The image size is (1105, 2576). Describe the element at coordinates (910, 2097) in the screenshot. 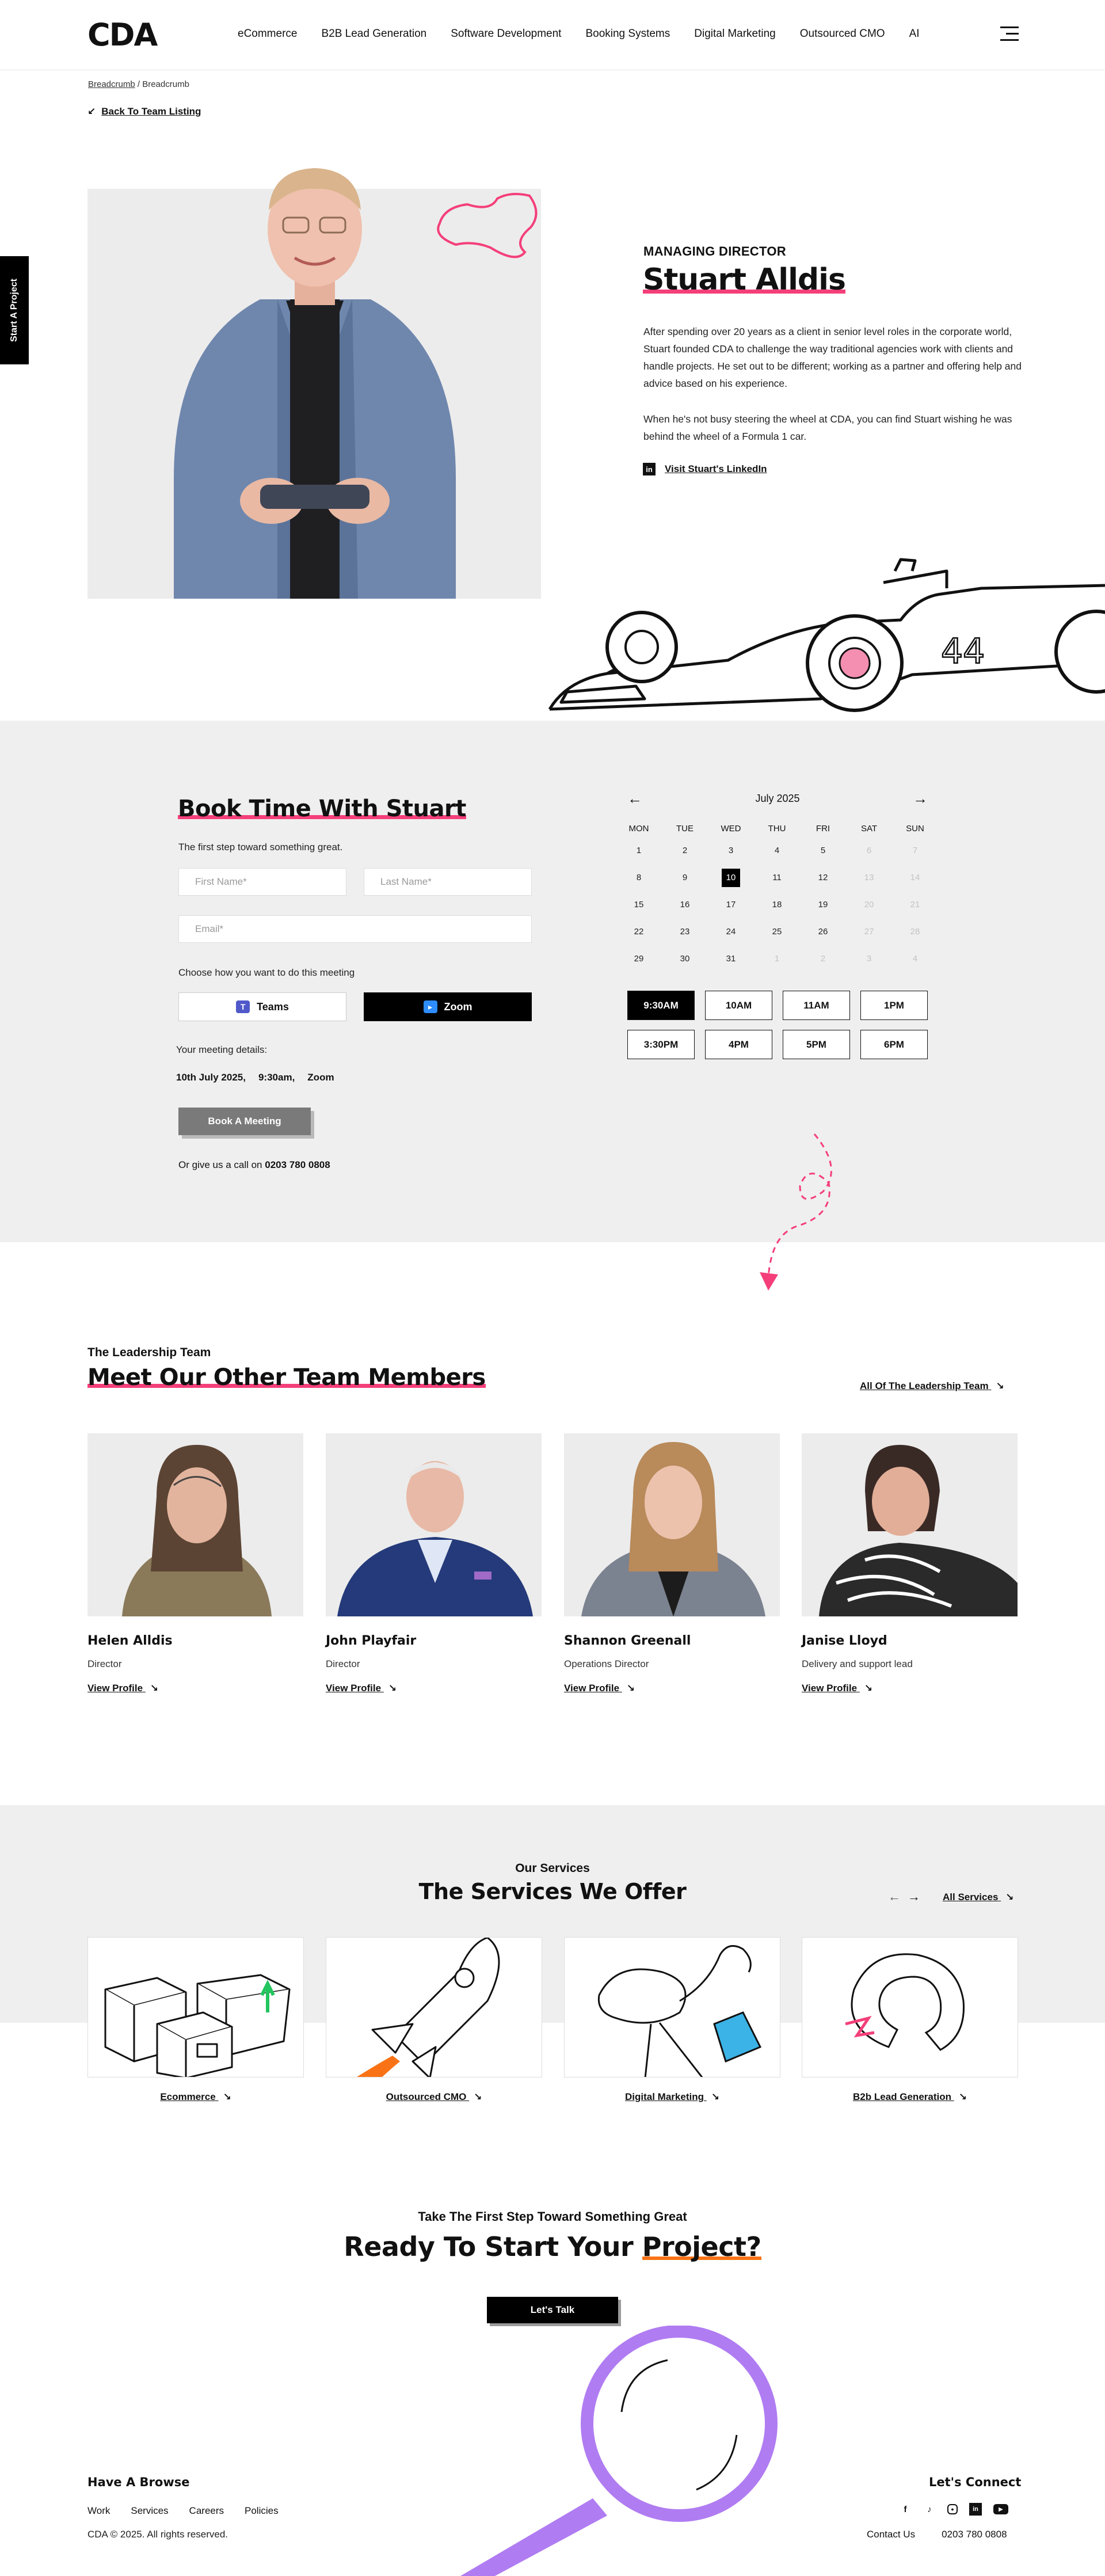

I see `service-label-b2b-lead-generation: B2b Lead Generation ↘` at that location.